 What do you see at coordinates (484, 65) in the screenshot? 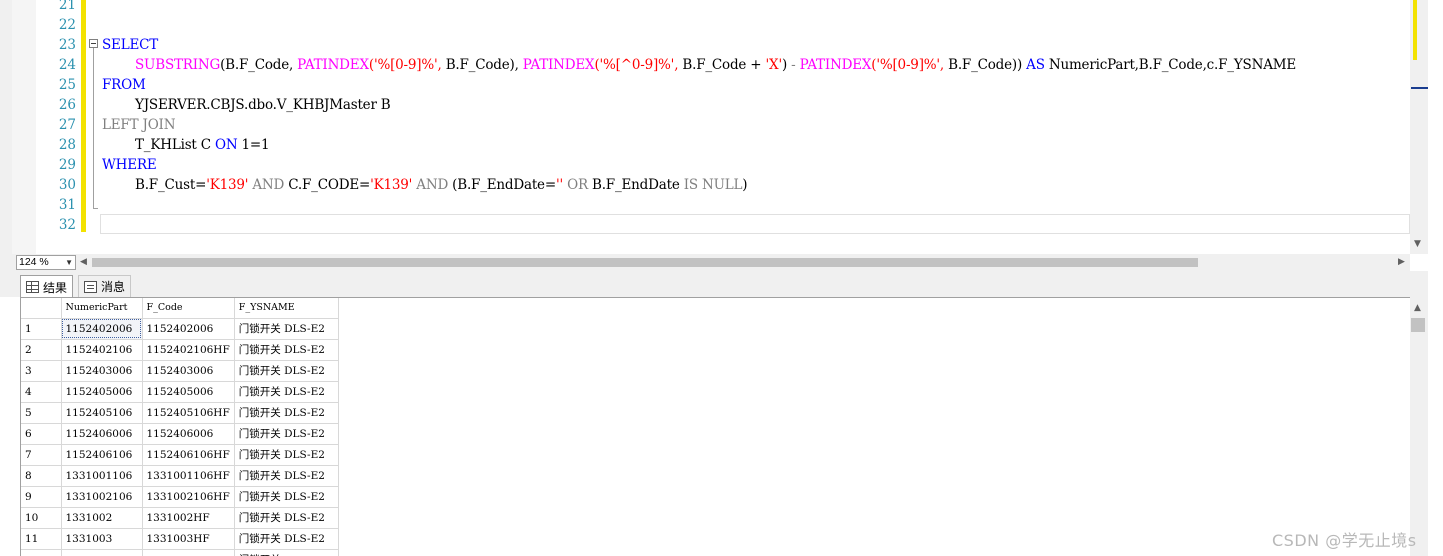
I see `code-token: B.F_Code),` at bounding box center [484, 65].